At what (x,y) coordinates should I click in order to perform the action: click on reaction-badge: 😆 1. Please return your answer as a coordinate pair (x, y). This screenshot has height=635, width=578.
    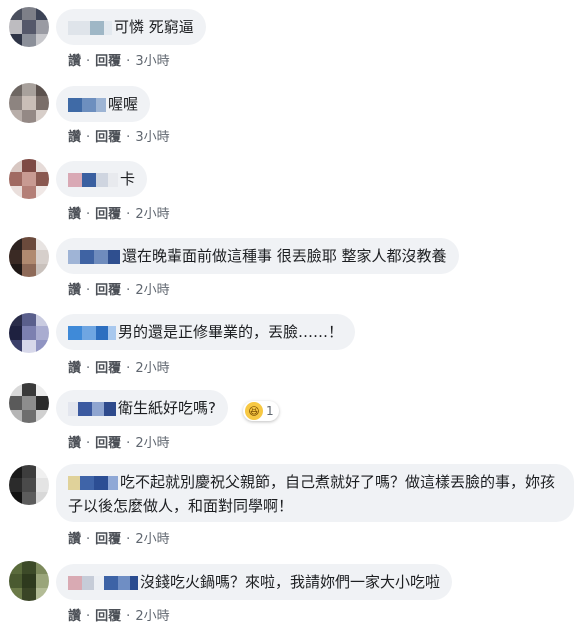
    Looking at the image, I should click on (261, 411).